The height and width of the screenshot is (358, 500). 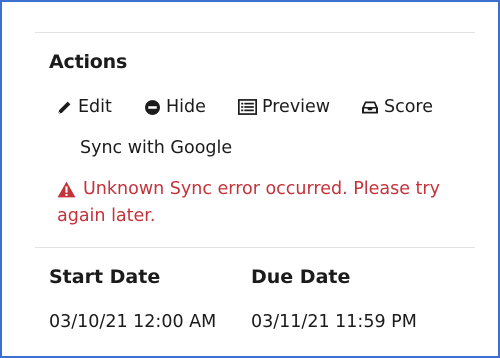 What do you see at coordinates (255, 32) in the screenshot?
I see `top-divider` at bounding box center [255, 32].